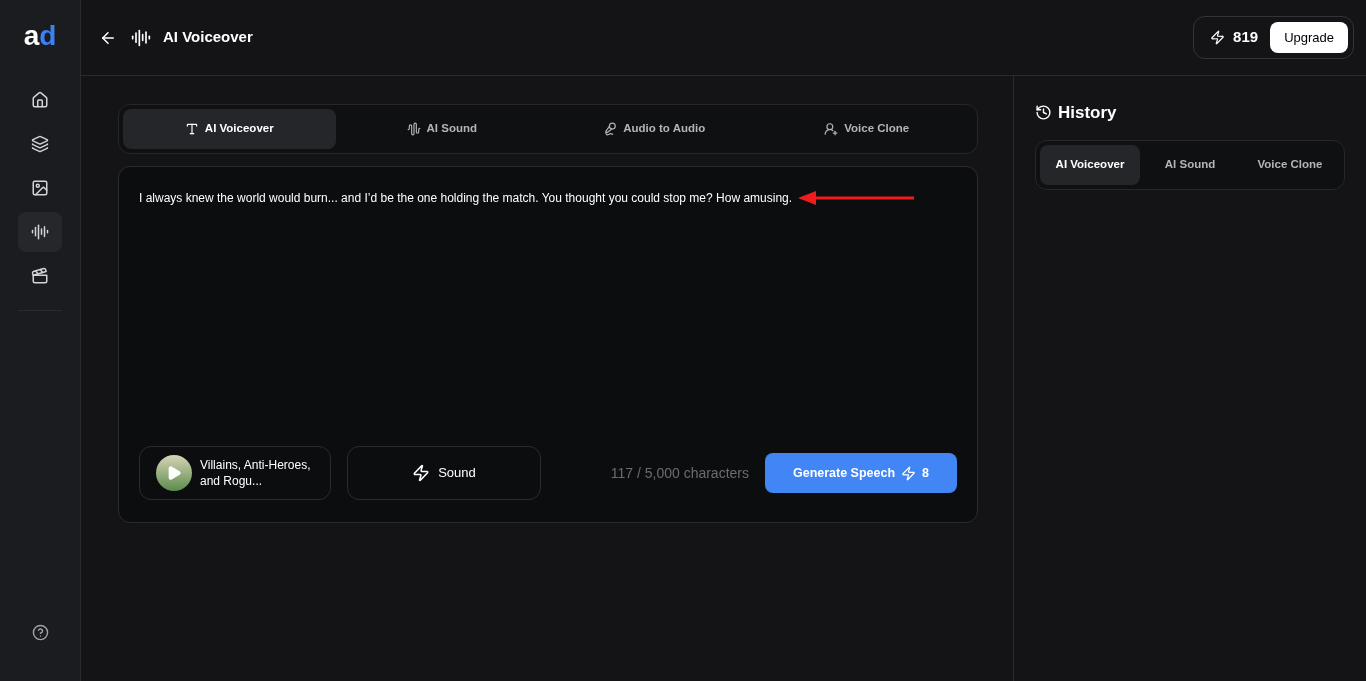  I want to click on user-plus-icon, so click(831, 129).